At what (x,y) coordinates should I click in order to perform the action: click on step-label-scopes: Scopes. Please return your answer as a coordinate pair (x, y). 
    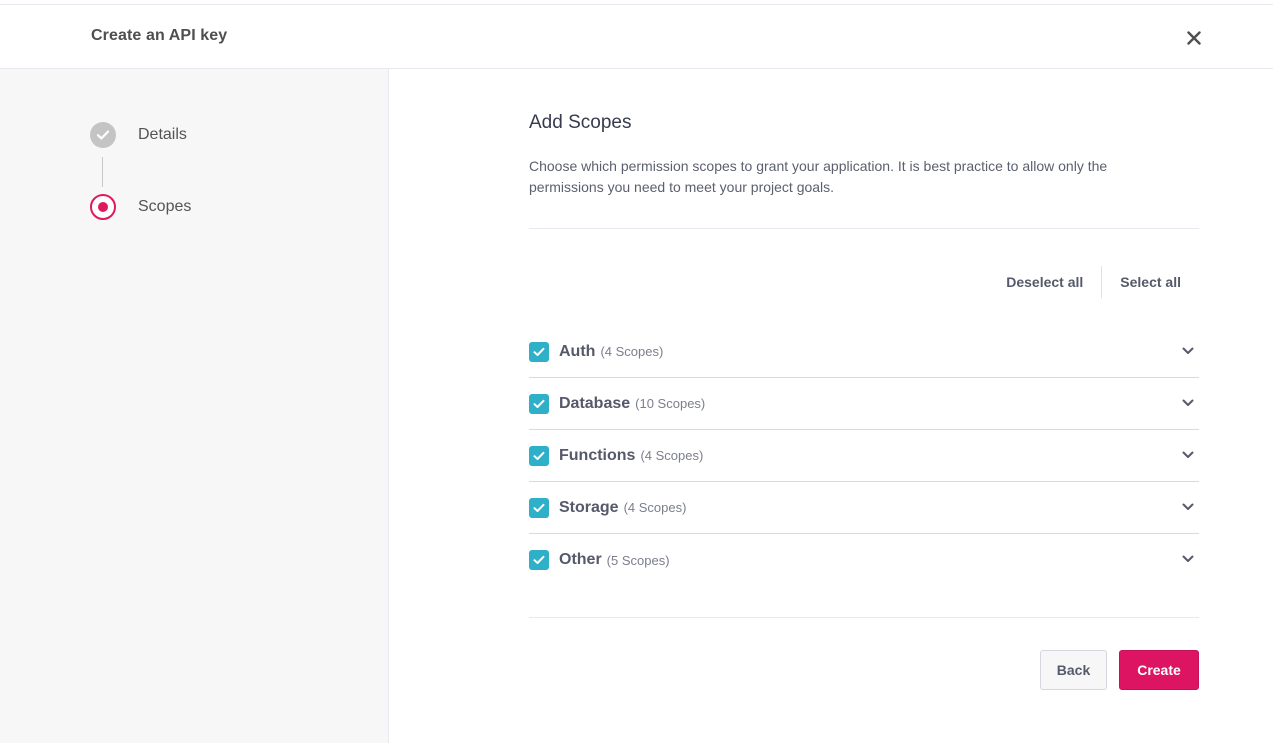
    Looking at the image, I should click on (165, 206).